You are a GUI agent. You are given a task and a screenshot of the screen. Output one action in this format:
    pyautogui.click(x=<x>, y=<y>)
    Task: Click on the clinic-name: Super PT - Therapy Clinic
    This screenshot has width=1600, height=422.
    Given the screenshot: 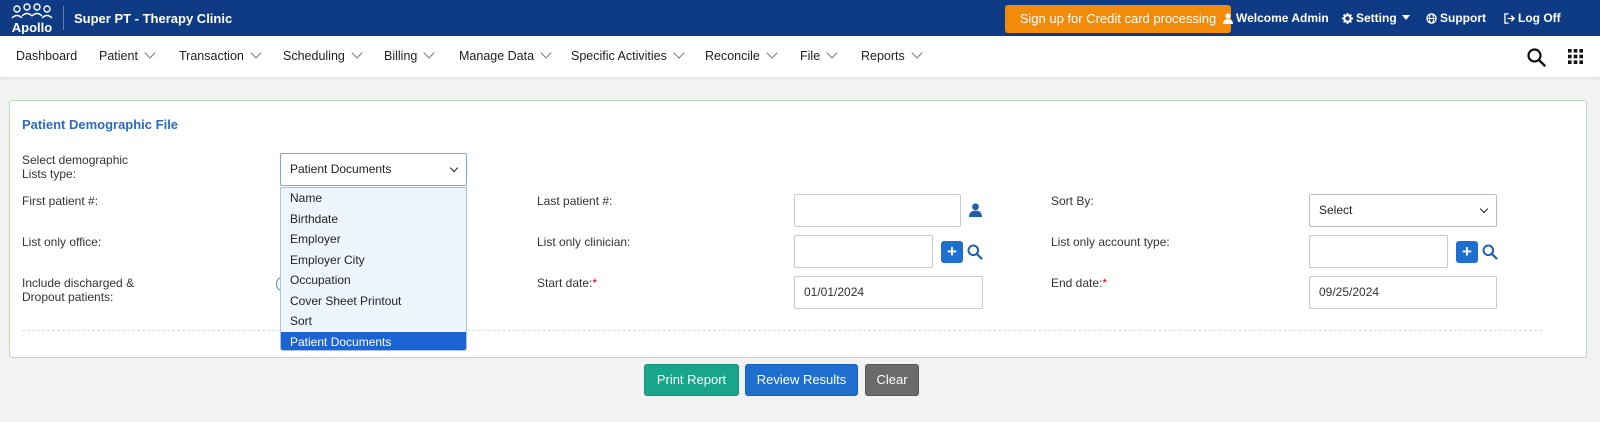 What is the action you would take?
    pyautogui.click(x=153, y=18)
    